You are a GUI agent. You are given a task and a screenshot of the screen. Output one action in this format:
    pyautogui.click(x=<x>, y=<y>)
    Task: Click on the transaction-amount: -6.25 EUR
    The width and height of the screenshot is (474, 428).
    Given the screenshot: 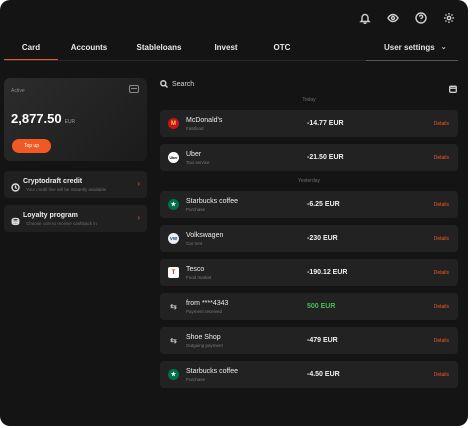 What is the action you would take?
    pyautogui.click(x=323, y=204)
    